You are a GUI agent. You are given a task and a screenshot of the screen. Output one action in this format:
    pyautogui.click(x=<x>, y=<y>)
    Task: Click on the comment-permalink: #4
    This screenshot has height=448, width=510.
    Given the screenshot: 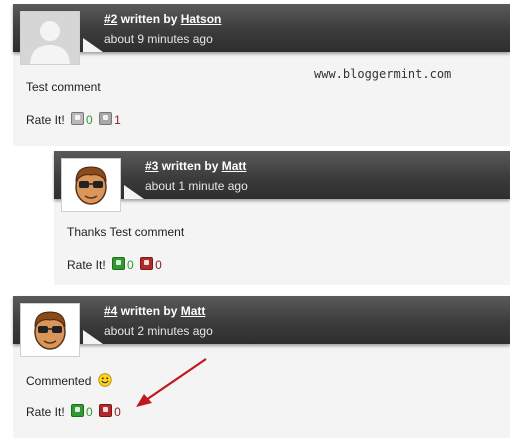 What is the action you would take?
    pyautogui.click(x=110, y=311)
    